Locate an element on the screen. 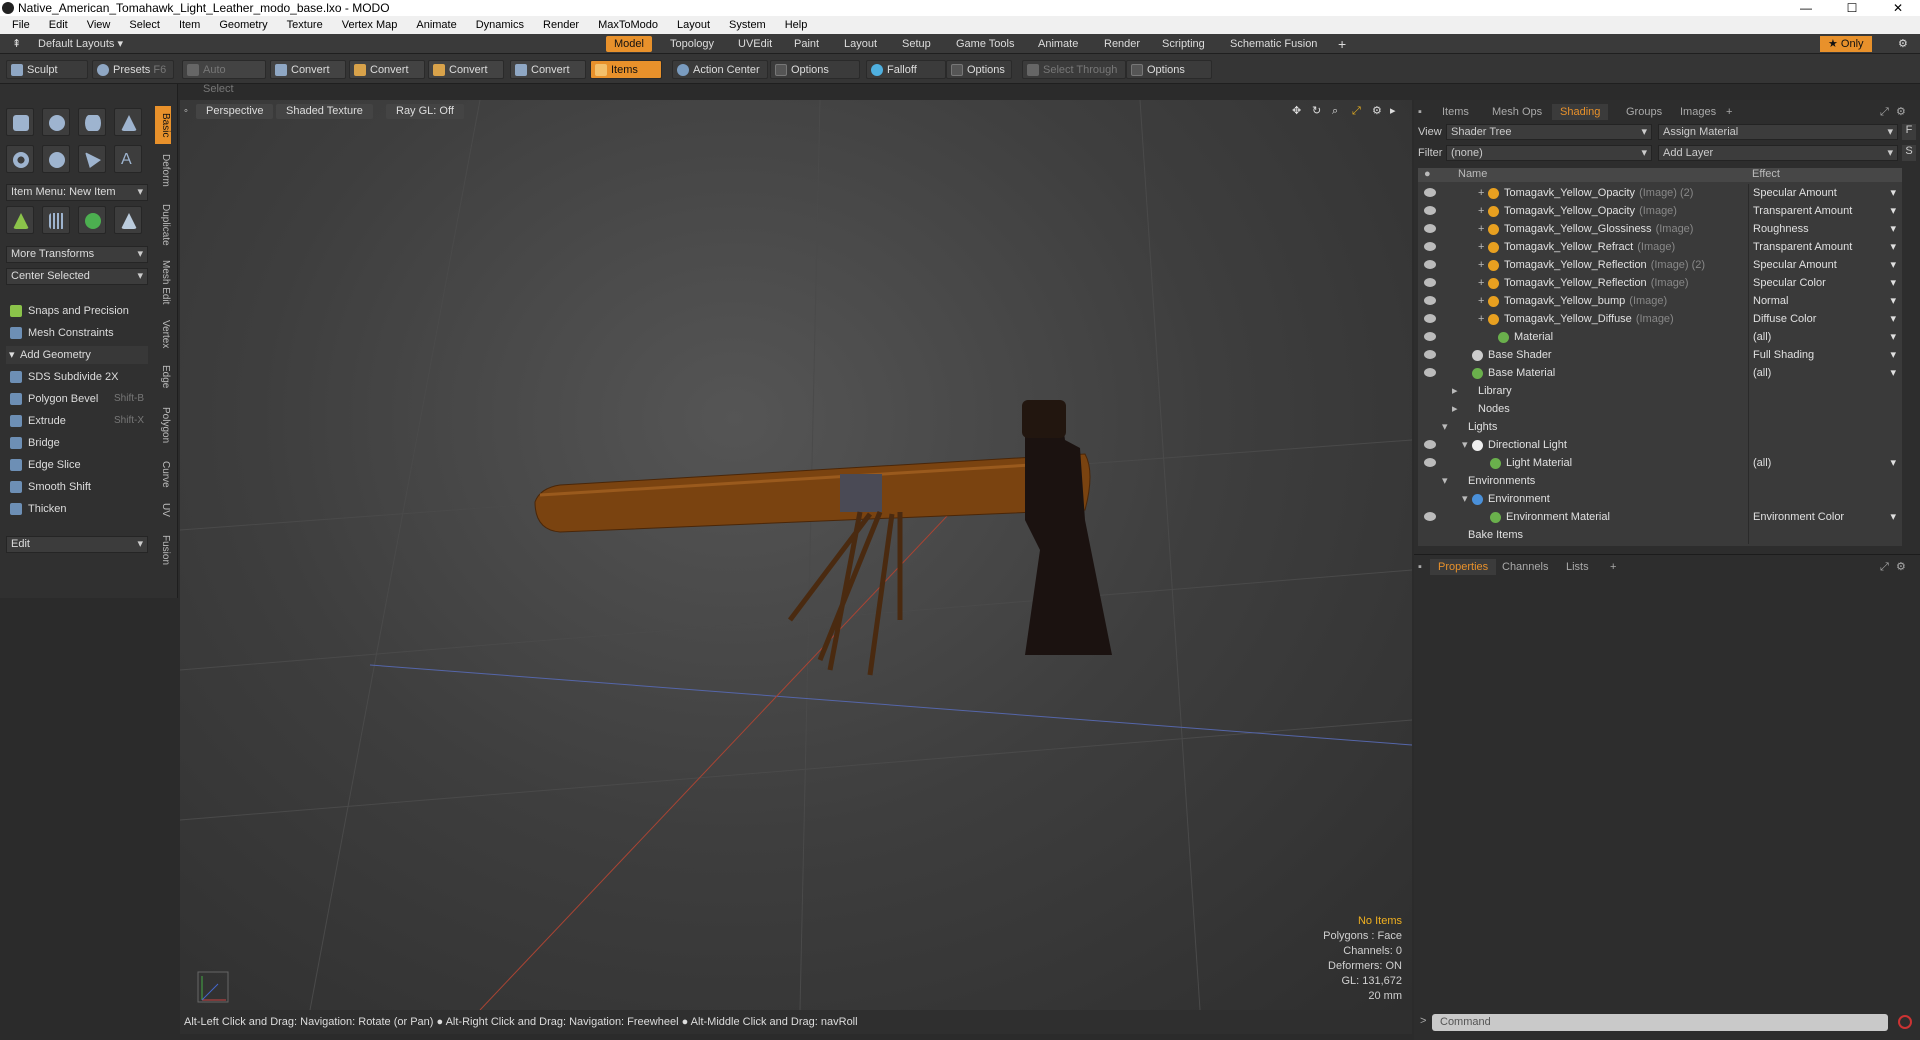  tab-render: Render is located at coordinates (1122, 44).